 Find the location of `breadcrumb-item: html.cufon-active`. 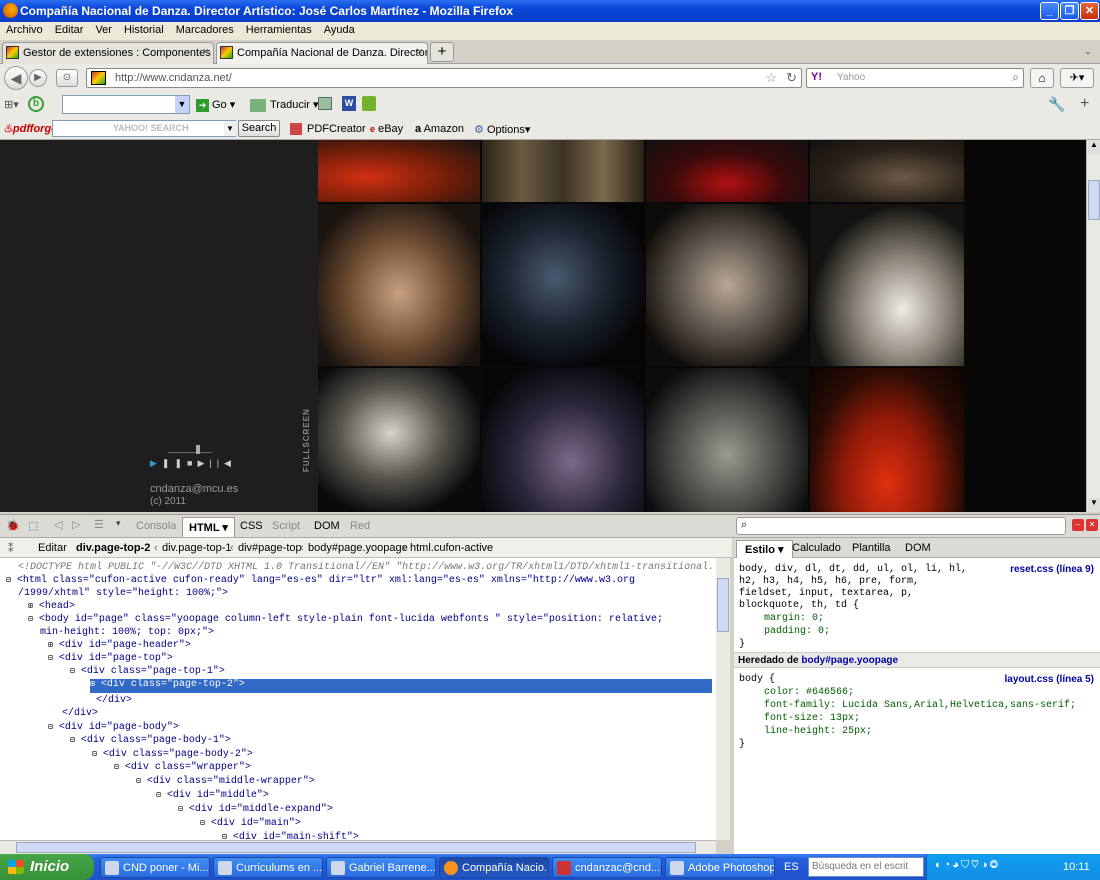

breadcrumb-item: html.cufon-active is located at coordinates (451, 548).